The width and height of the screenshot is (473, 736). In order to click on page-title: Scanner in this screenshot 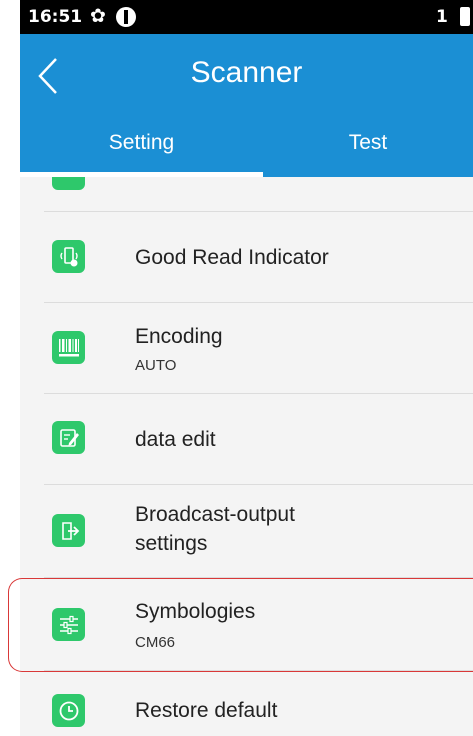, I will do `click(246, 72)`.